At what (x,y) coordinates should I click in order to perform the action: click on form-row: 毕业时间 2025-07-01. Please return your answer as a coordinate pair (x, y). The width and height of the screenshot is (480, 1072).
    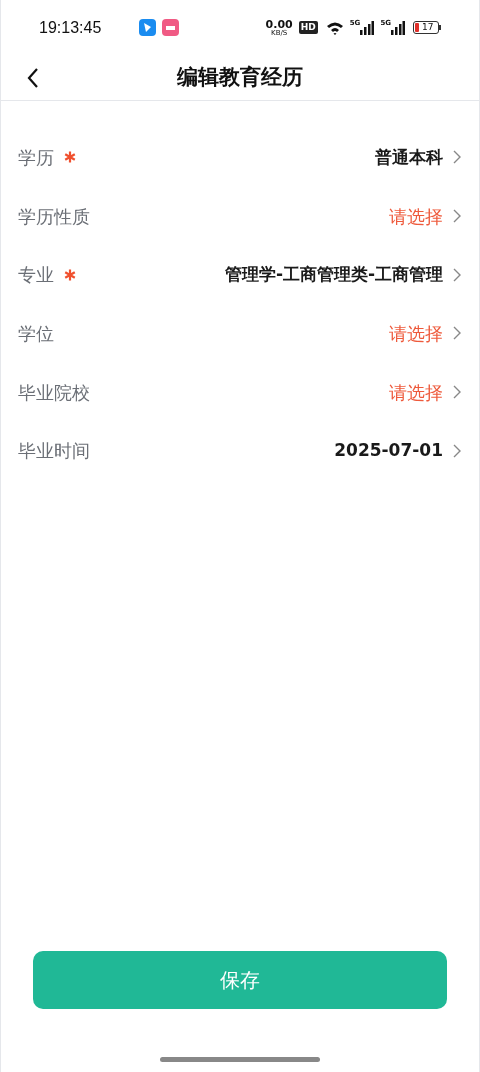
    Looking at the image, I should click on (240, 451).